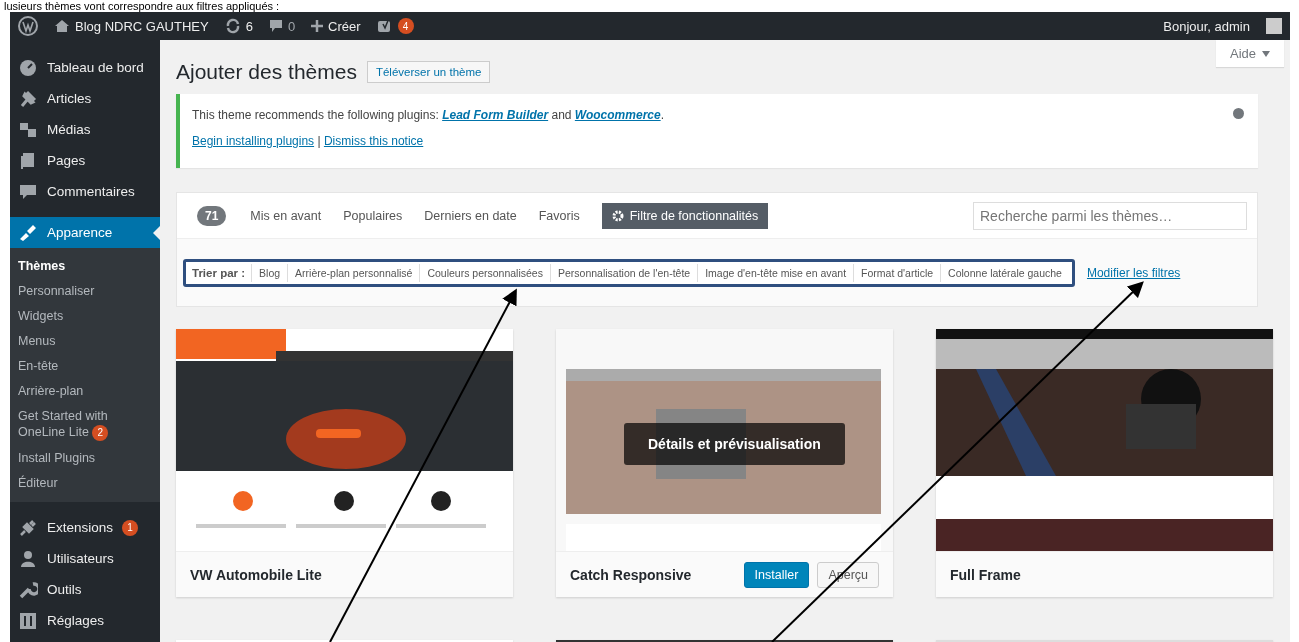 This screenshot has height=642, width=1299. Describe the element at coordinates (291, 26) in the screenshot. I see `comments-count: 0` at that location.